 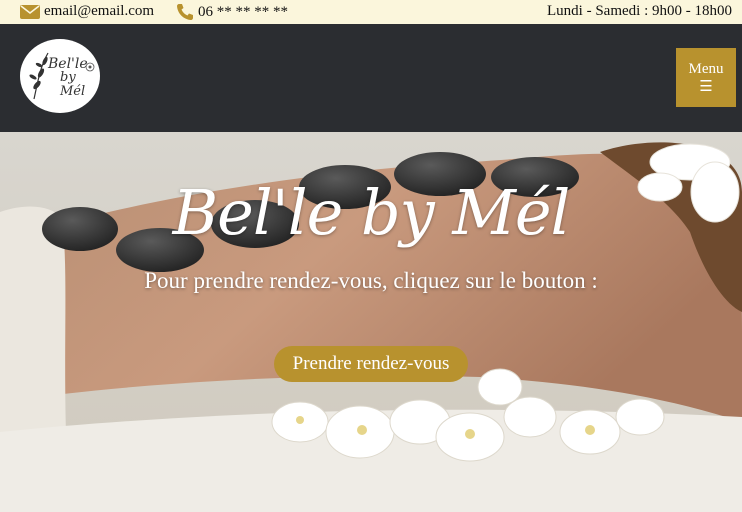 I want to click on site-logo: Bel'le by Mél, so click(x=60, y=76).